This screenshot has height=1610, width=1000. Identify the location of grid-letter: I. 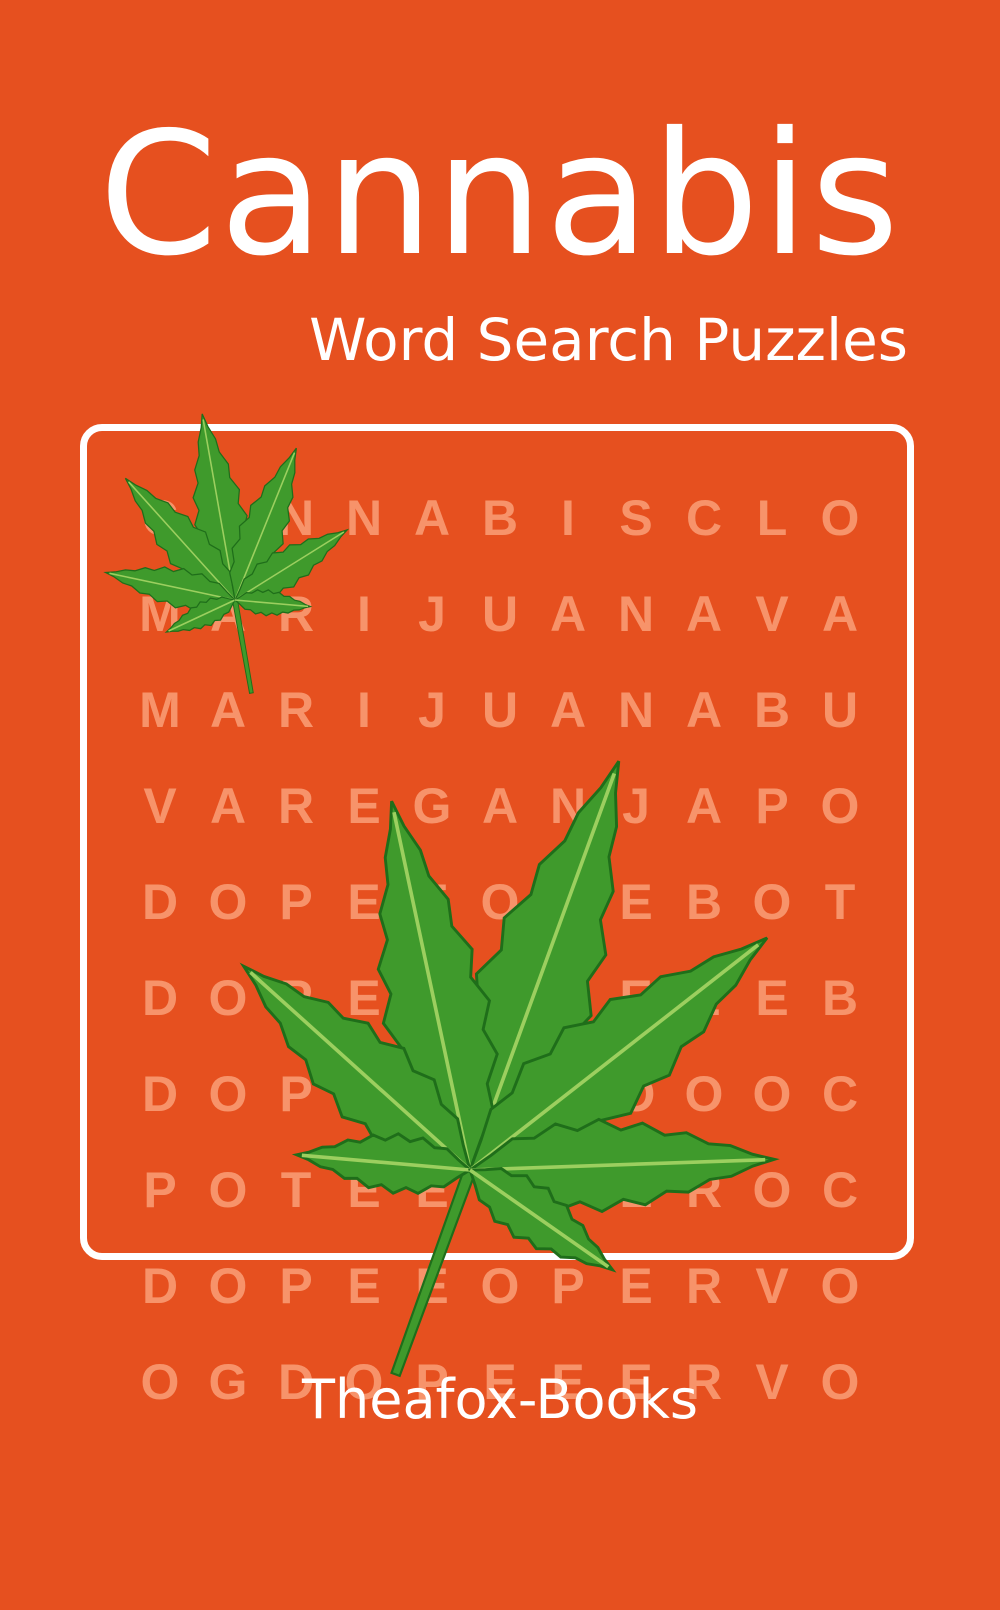
(568, 518).